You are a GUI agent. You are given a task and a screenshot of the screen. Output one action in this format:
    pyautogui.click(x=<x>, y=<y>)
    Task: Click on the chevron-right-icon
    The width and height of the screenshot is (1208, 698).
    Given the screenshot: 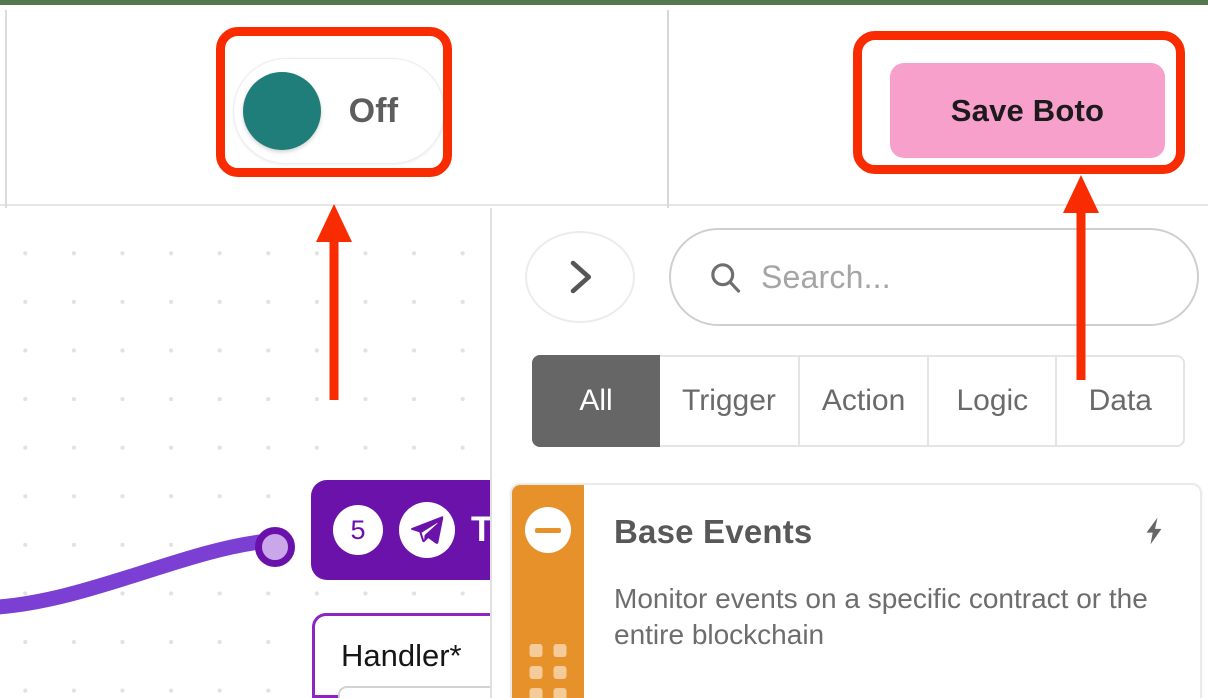 What is the action you would take?
    pyautogui.click(x=581, y=277)
    